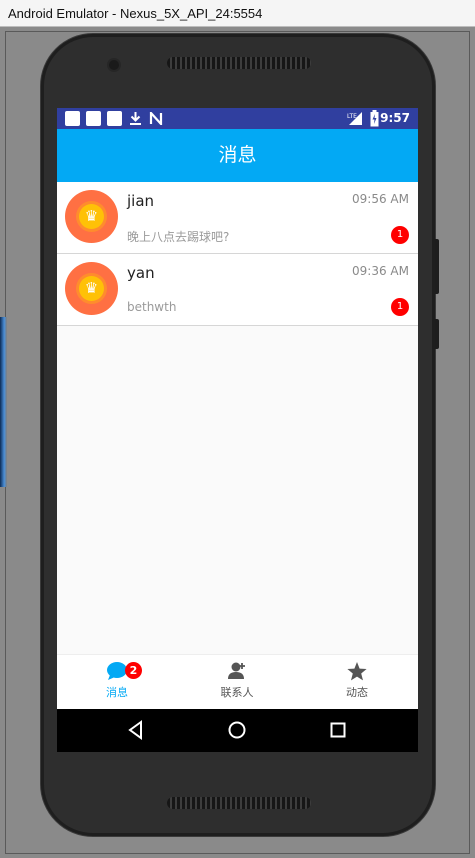 The image size is (475, 858). I want to click on contacts-icon, so click(236, 670).